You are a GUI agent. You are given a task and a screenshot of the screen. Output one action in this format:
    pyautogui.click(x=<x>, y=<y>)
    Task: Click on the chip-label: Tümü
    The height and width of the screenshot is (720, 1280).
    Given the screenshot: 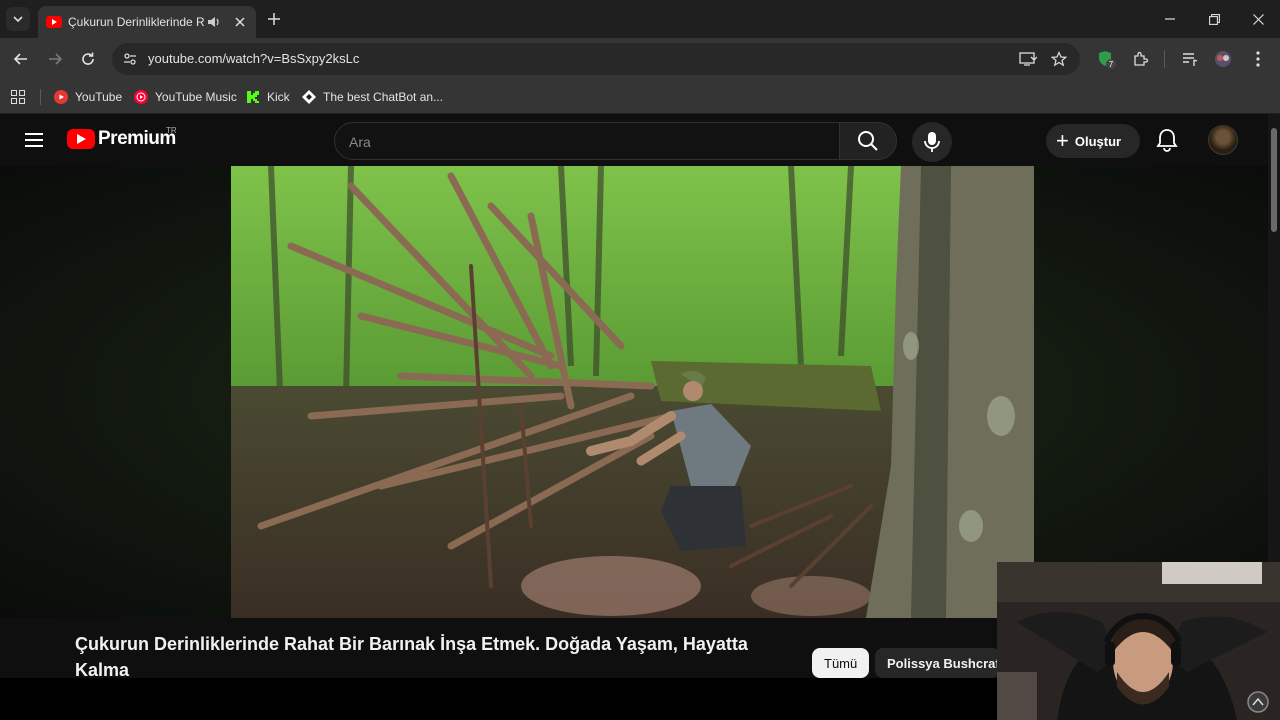 What is the action you would take?
    pyautogui.click(x=841, y=663)
    